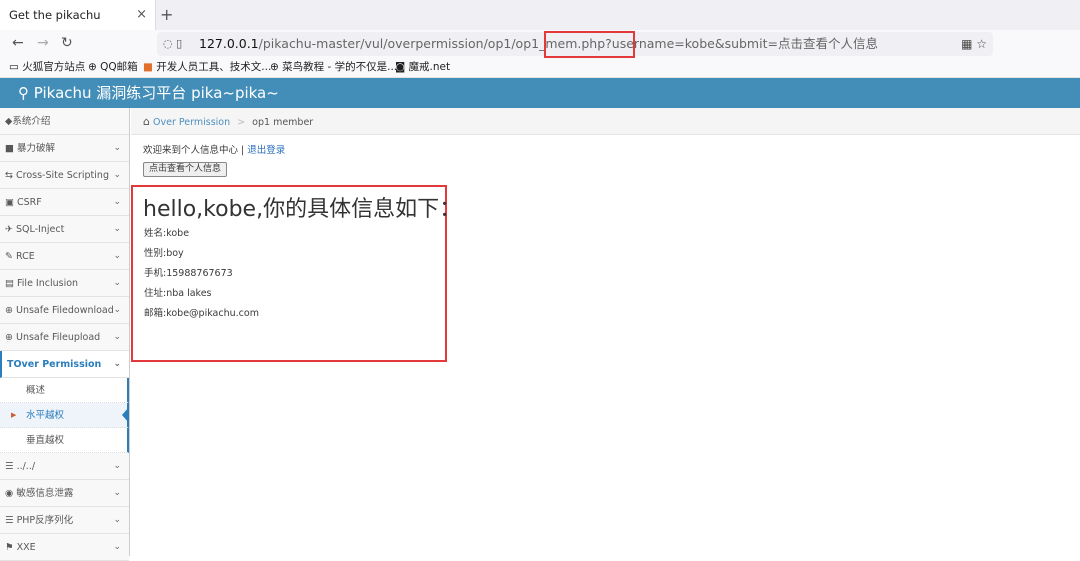 Image resolution: width=1080 pixels, height=561 pixels. I want to click on sidebar-item-php-unserialize: ☰ PHP反序列化 ⌄, so click(64, 520).